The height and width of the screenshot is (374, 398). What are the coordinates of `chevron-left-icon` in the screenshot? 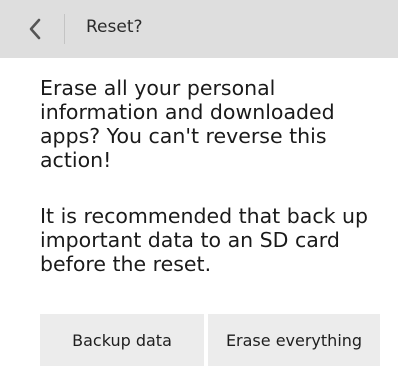 It's located at (35, 29).